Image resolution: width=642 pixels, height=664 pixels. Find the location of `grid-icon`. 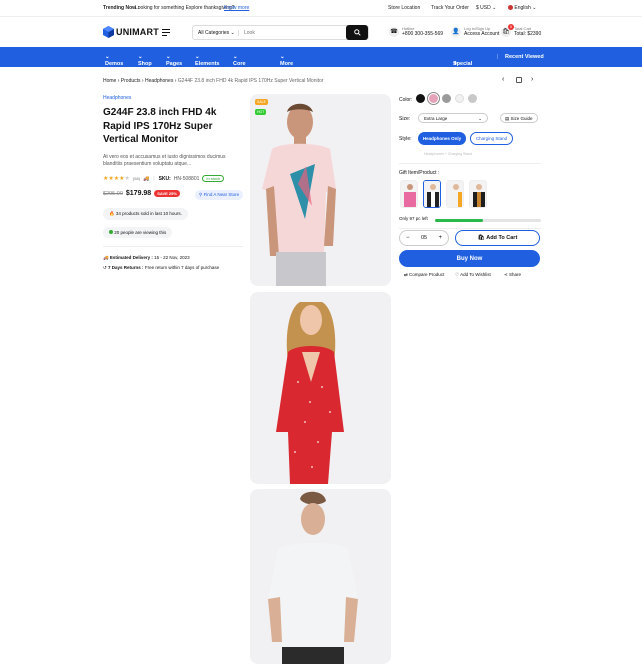

grid-icon is located at coordinates (519, 80).